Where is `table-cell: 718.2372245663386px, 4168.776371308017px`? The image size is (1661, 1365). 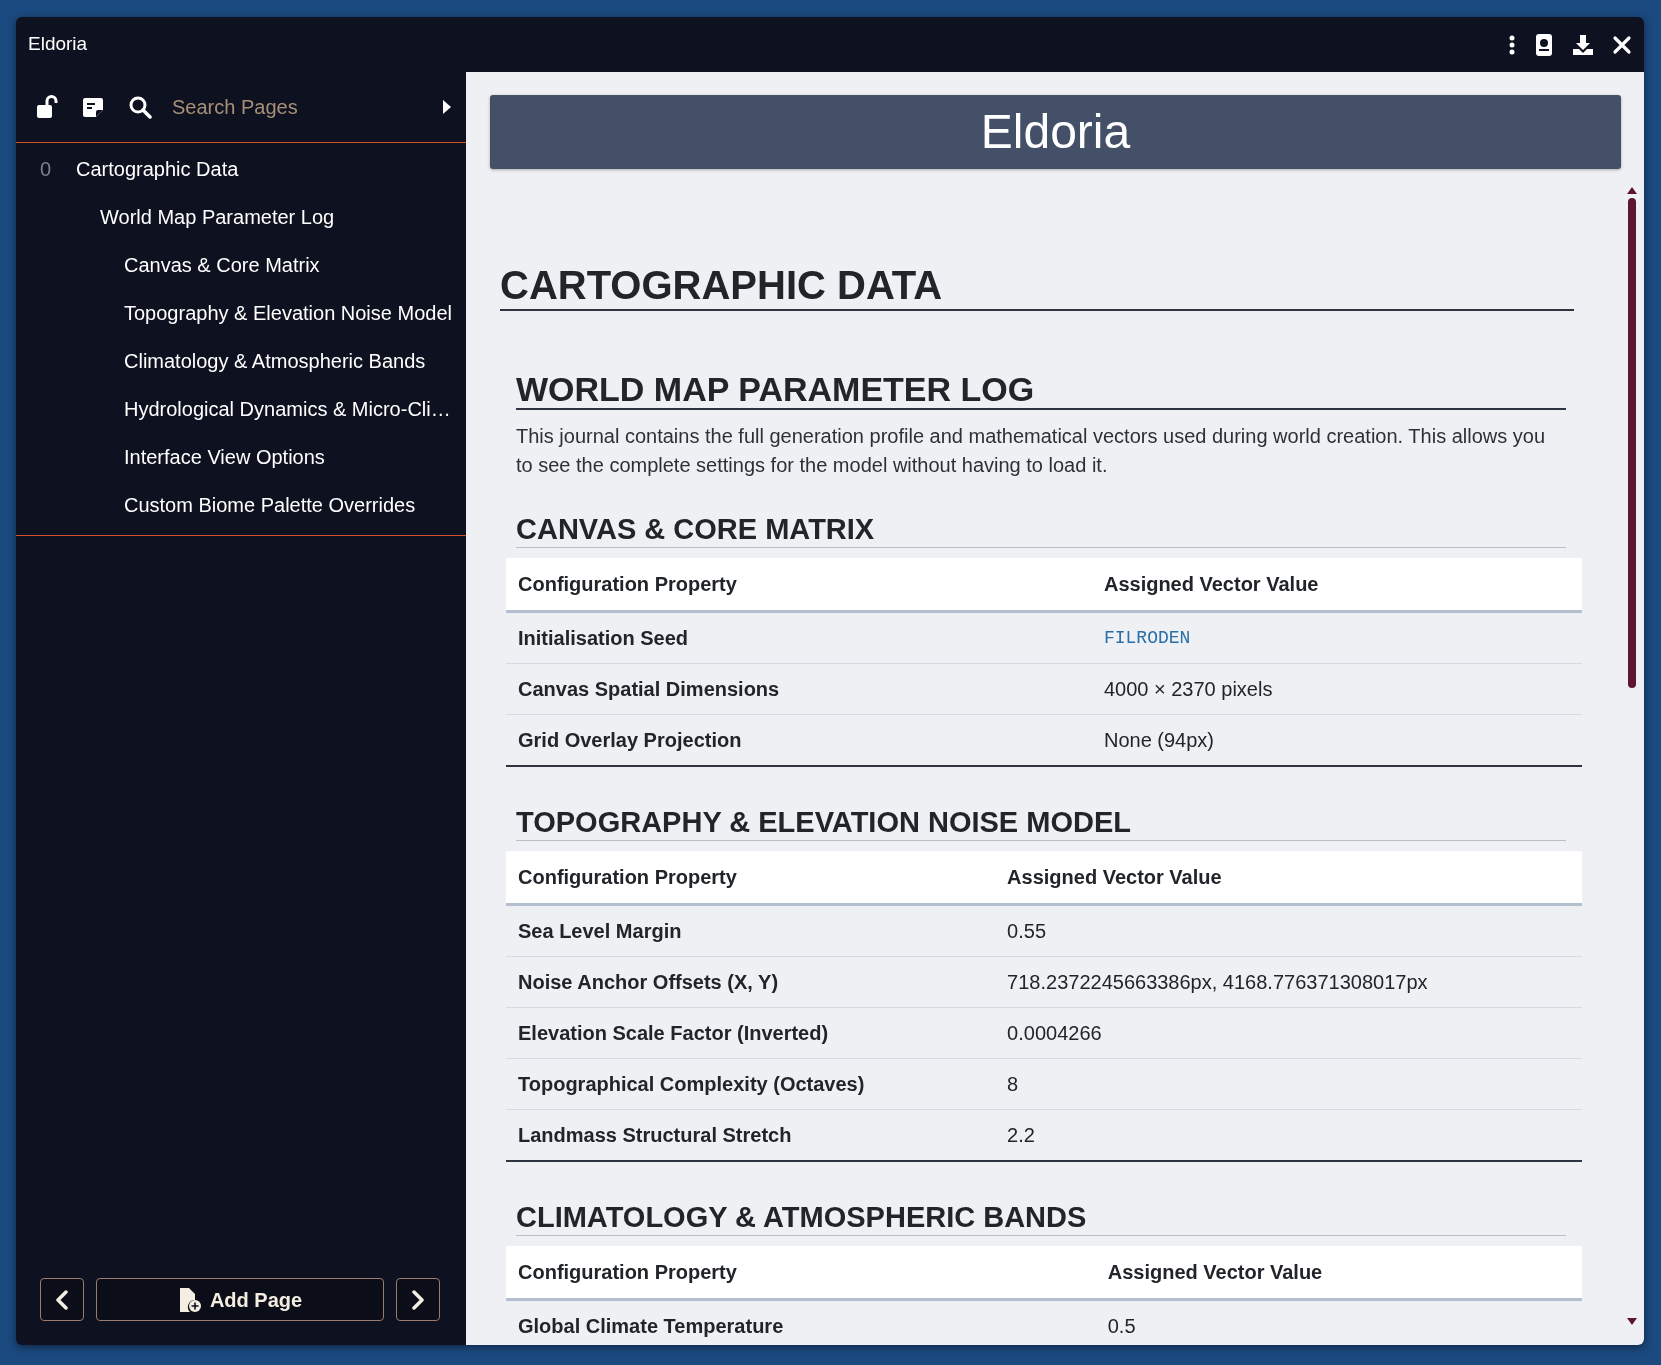
table-cell: 718.2372245663386px, 4168.776371308017px is located at coordinates (1288, 982).